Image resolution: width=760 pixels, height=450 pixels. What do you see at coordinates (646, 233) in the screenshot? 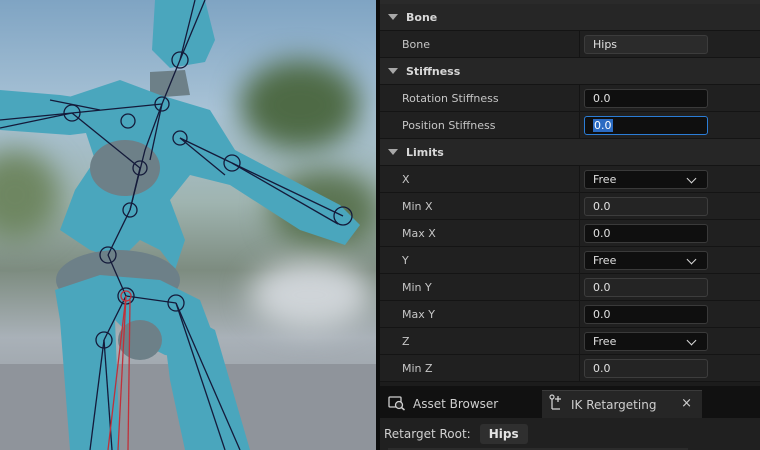
I see `max-x-input: 0.0` at bounding box center [646, 233].